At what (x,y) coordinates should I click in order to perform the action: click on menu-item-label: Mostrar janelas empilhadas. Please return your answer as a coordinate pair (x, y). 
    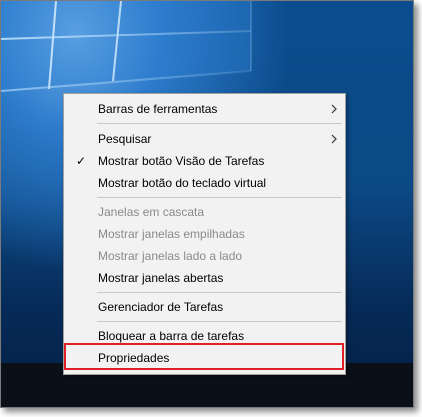
    Looking at the image, I should click on (171, 234).